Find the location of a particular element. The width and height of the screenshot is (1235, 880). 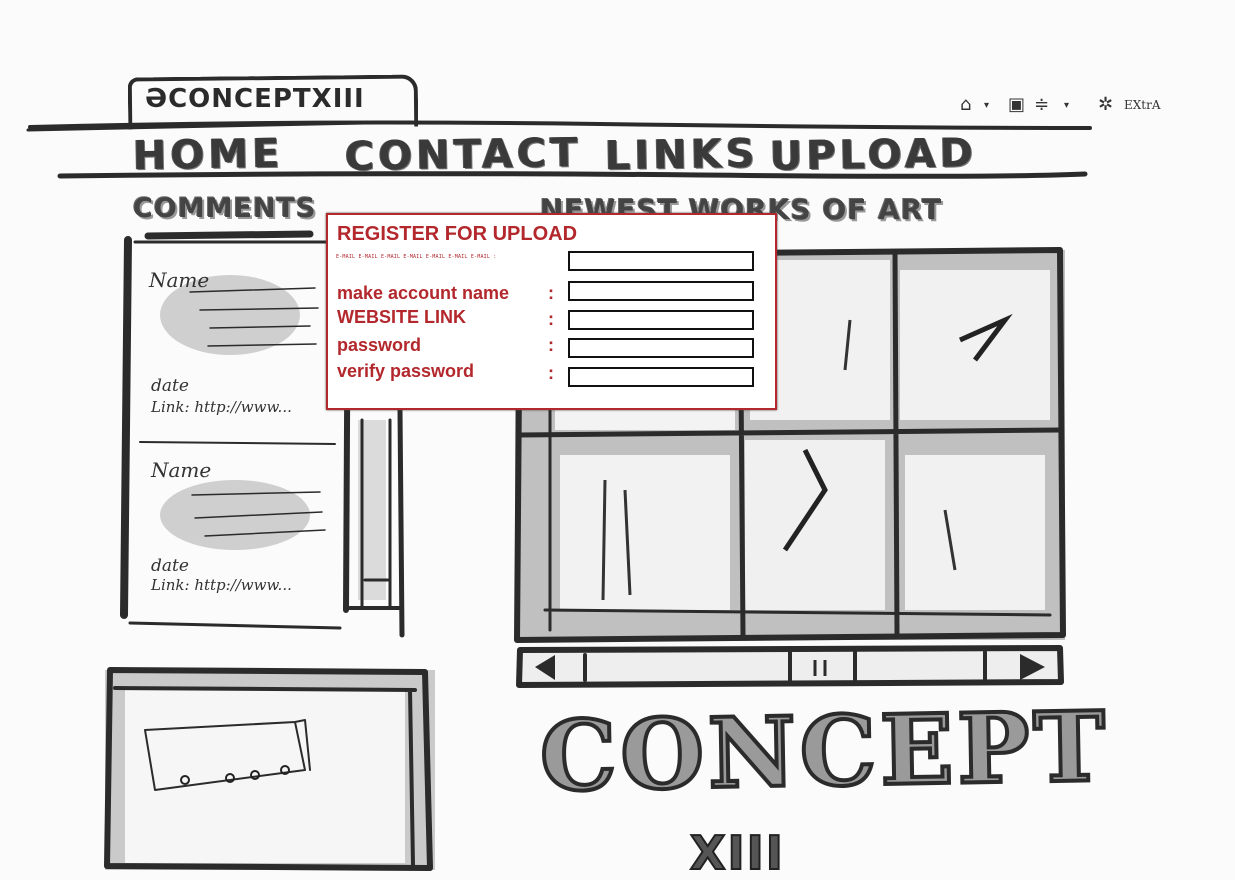

next-button is located at coordinates (1030, 666).